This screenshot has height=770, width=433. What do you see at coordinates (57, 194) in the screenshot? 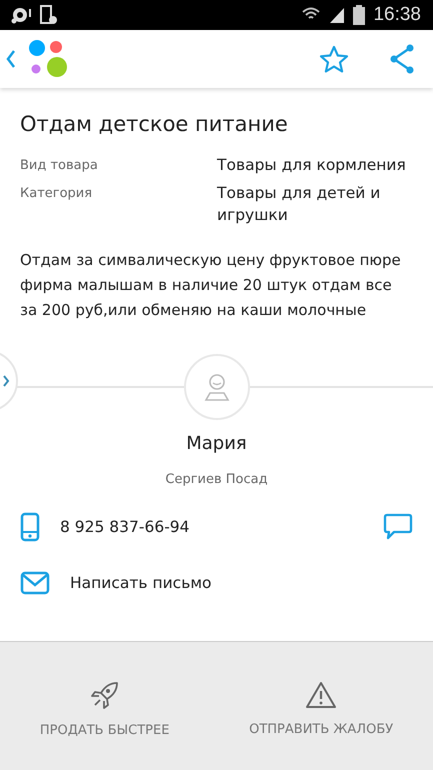
I see `attribute-label: Категория` at bounding box center [57, 194].